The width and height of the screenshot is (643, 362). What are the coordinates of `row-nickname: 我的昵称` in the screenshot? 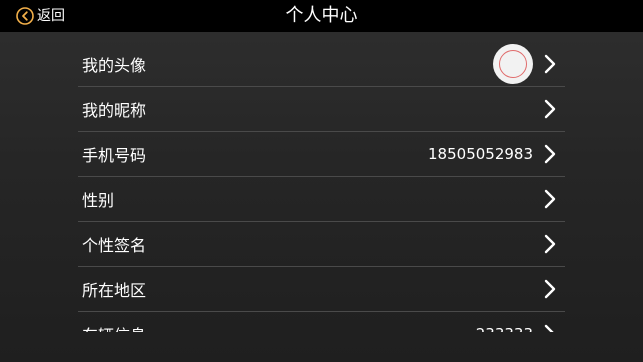 It's located at (321, 109).